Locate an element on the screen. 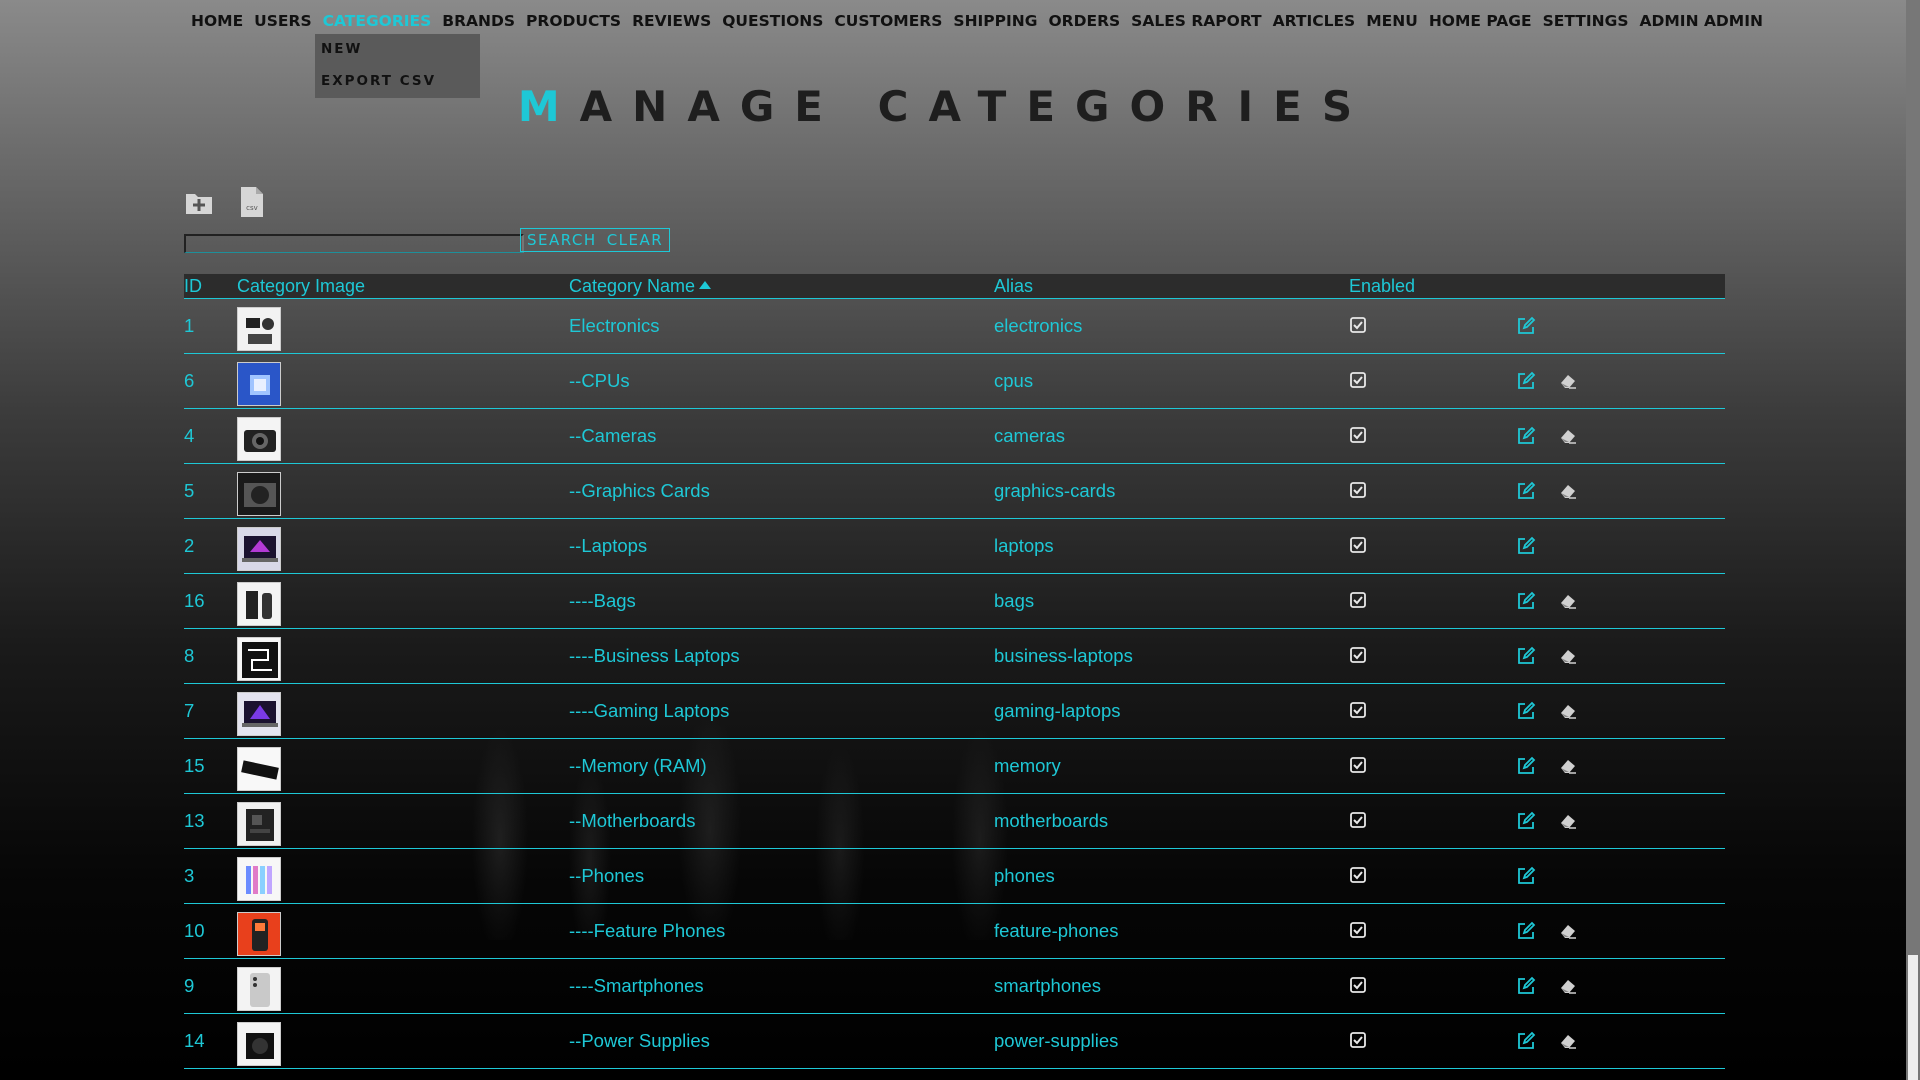 Image resolution: width=1920 pixels, height=1080 pixels. cell-id: 10 is located at coordinates (194, 930).